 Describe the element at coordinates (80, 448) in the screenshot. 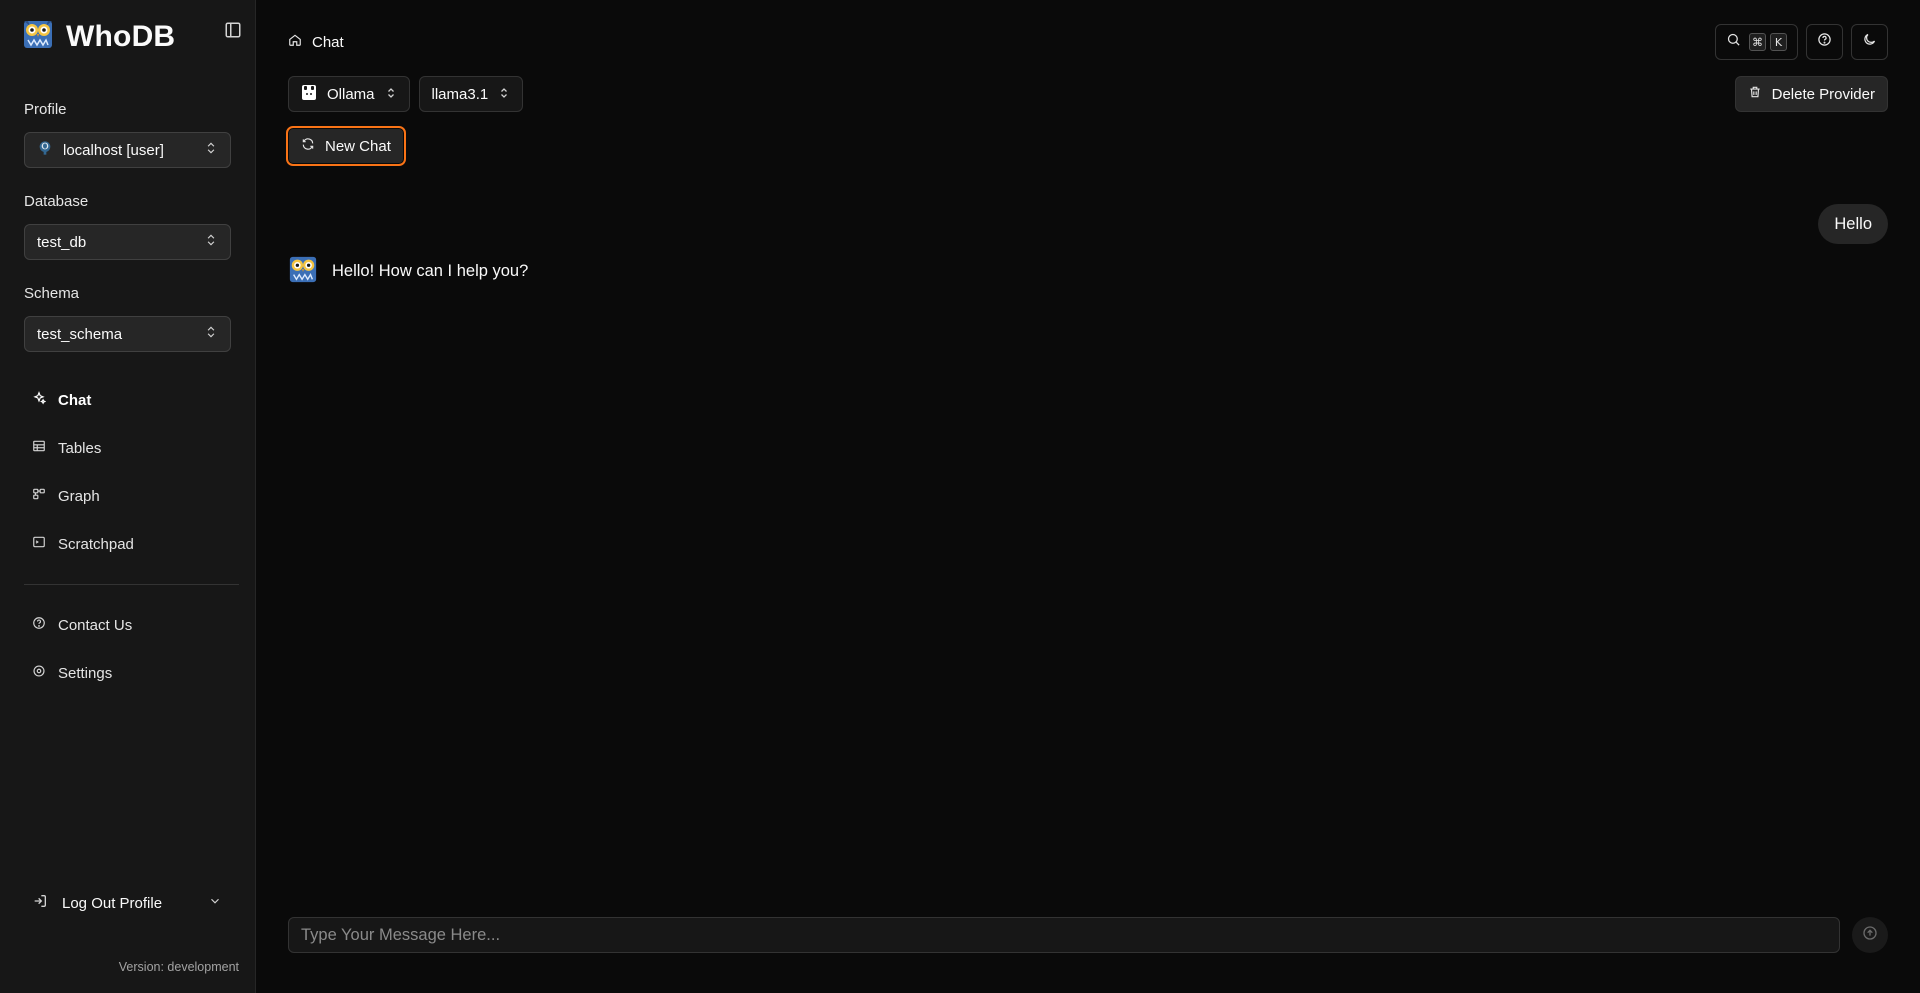

I see `sidebar-item-label: Tables` at that location.